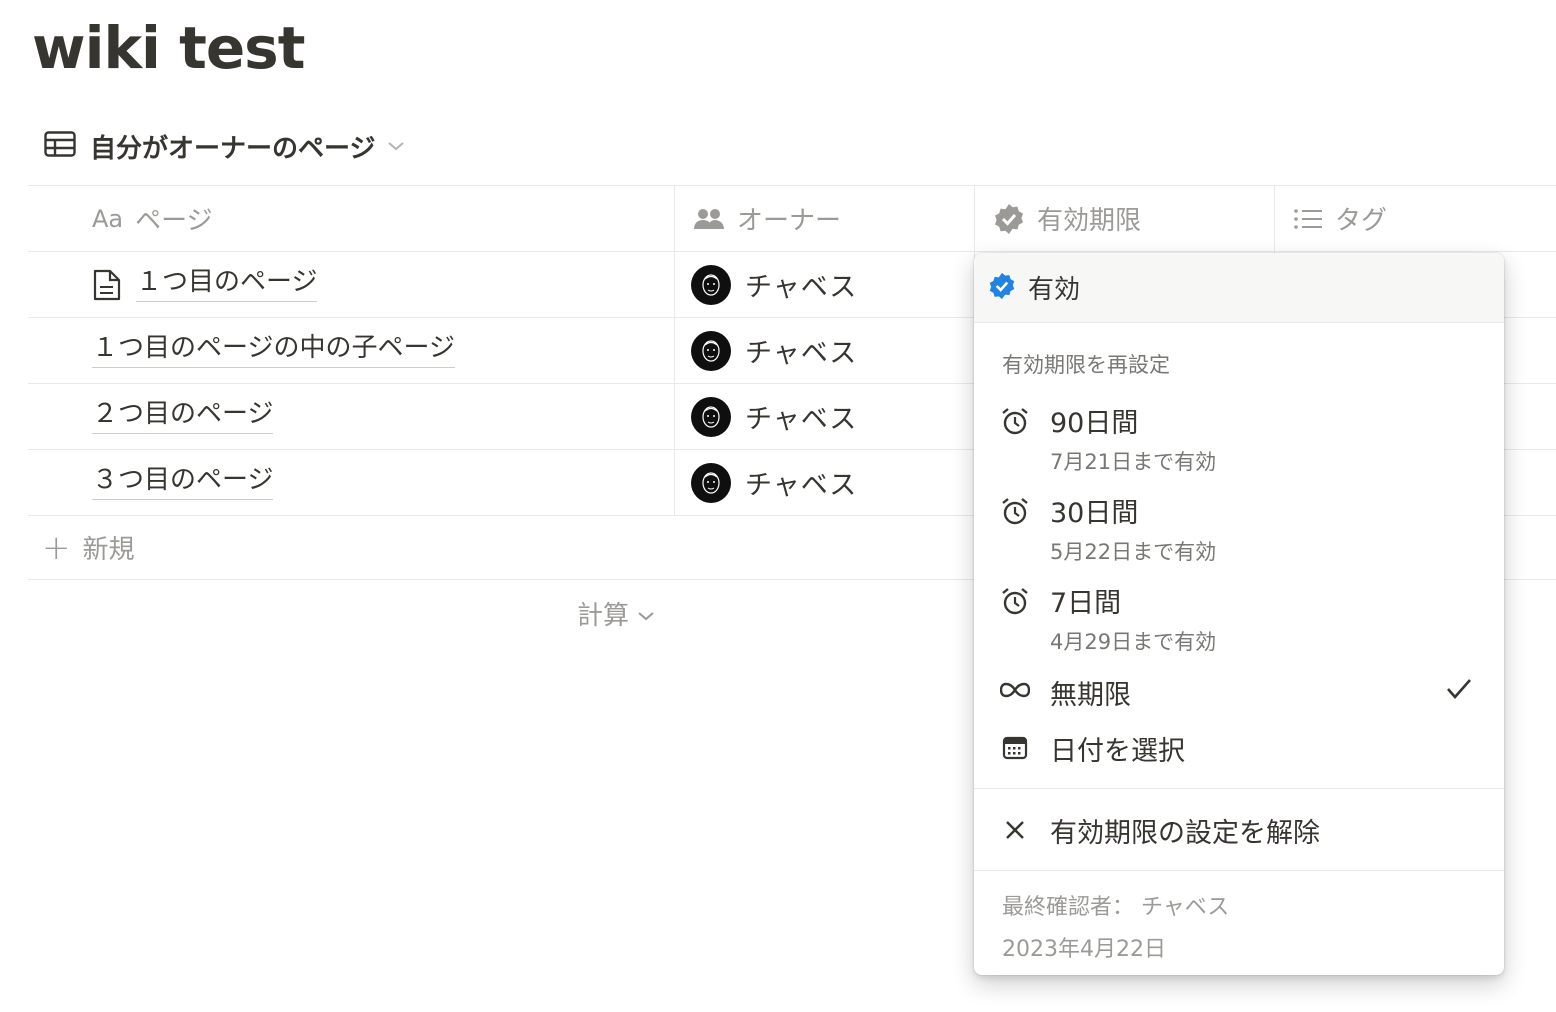 This screenshot has width=1556, height=1012. I want to click on option-sublabel: 5月22日まで有効, so click(1133, 552).